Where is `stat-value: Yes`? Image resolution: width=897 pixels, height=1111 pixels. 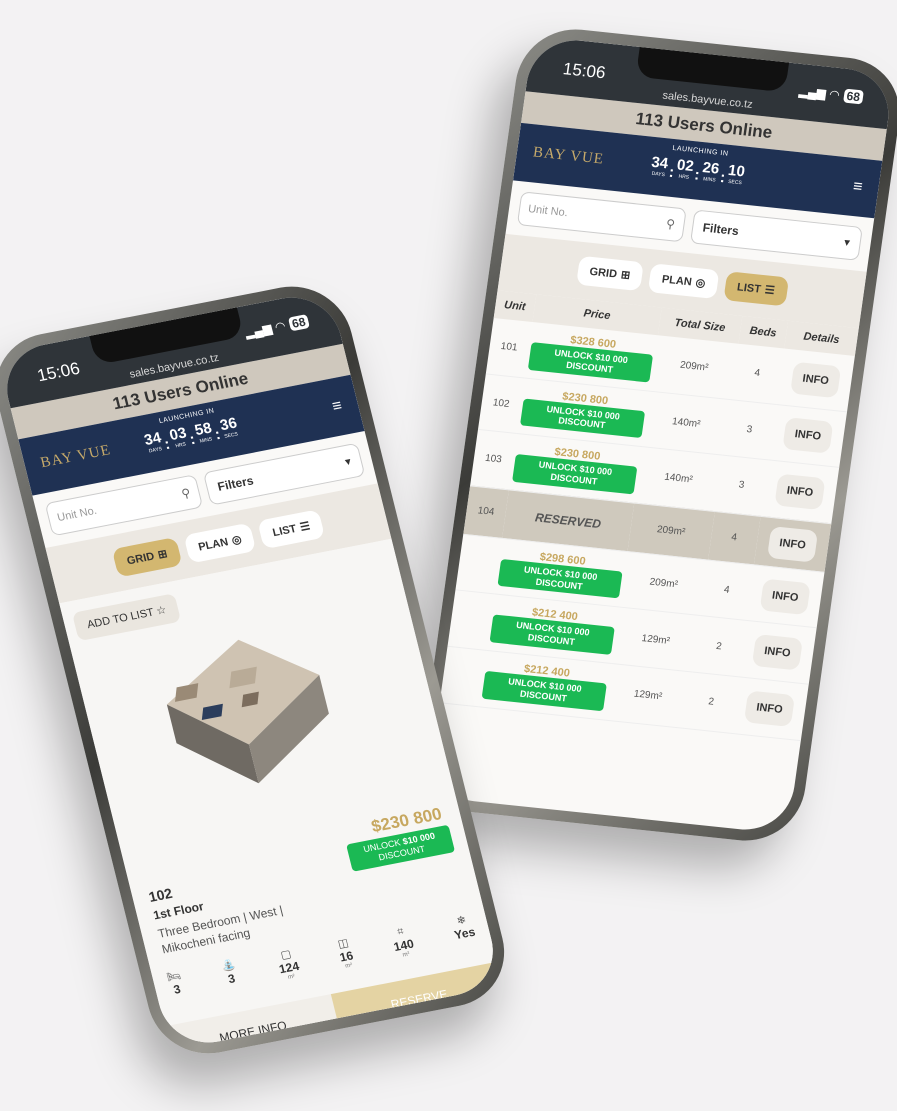 stat-value: Yes is located at coordinates (464, 933).